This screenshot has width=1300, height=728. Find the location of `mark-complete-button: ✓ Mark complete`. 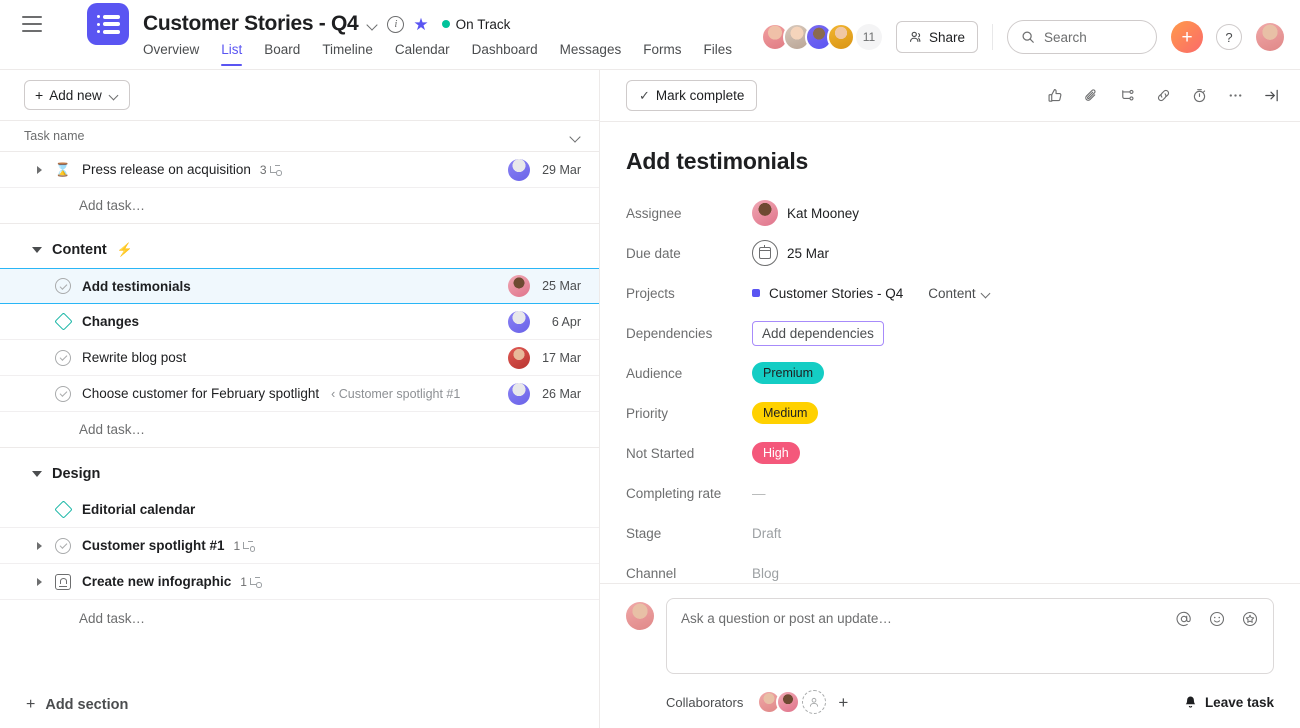

mark-complete-button: ✓ Mark complete is located at coordinates (692, 95).